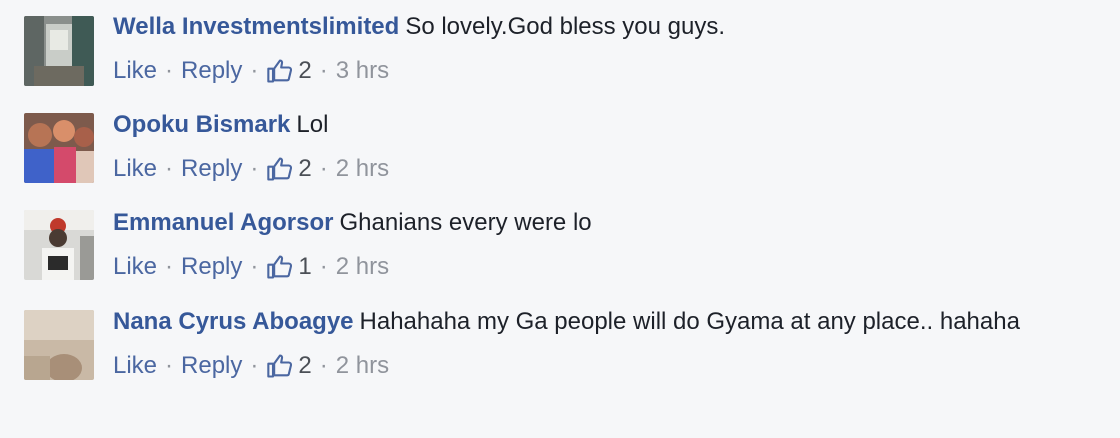 This screenshot has height=438, width=1120. What do you see at coordinates (312, 124) in the screenshot?
I see `comment-text: Lol` at bounding box center [312, 124].